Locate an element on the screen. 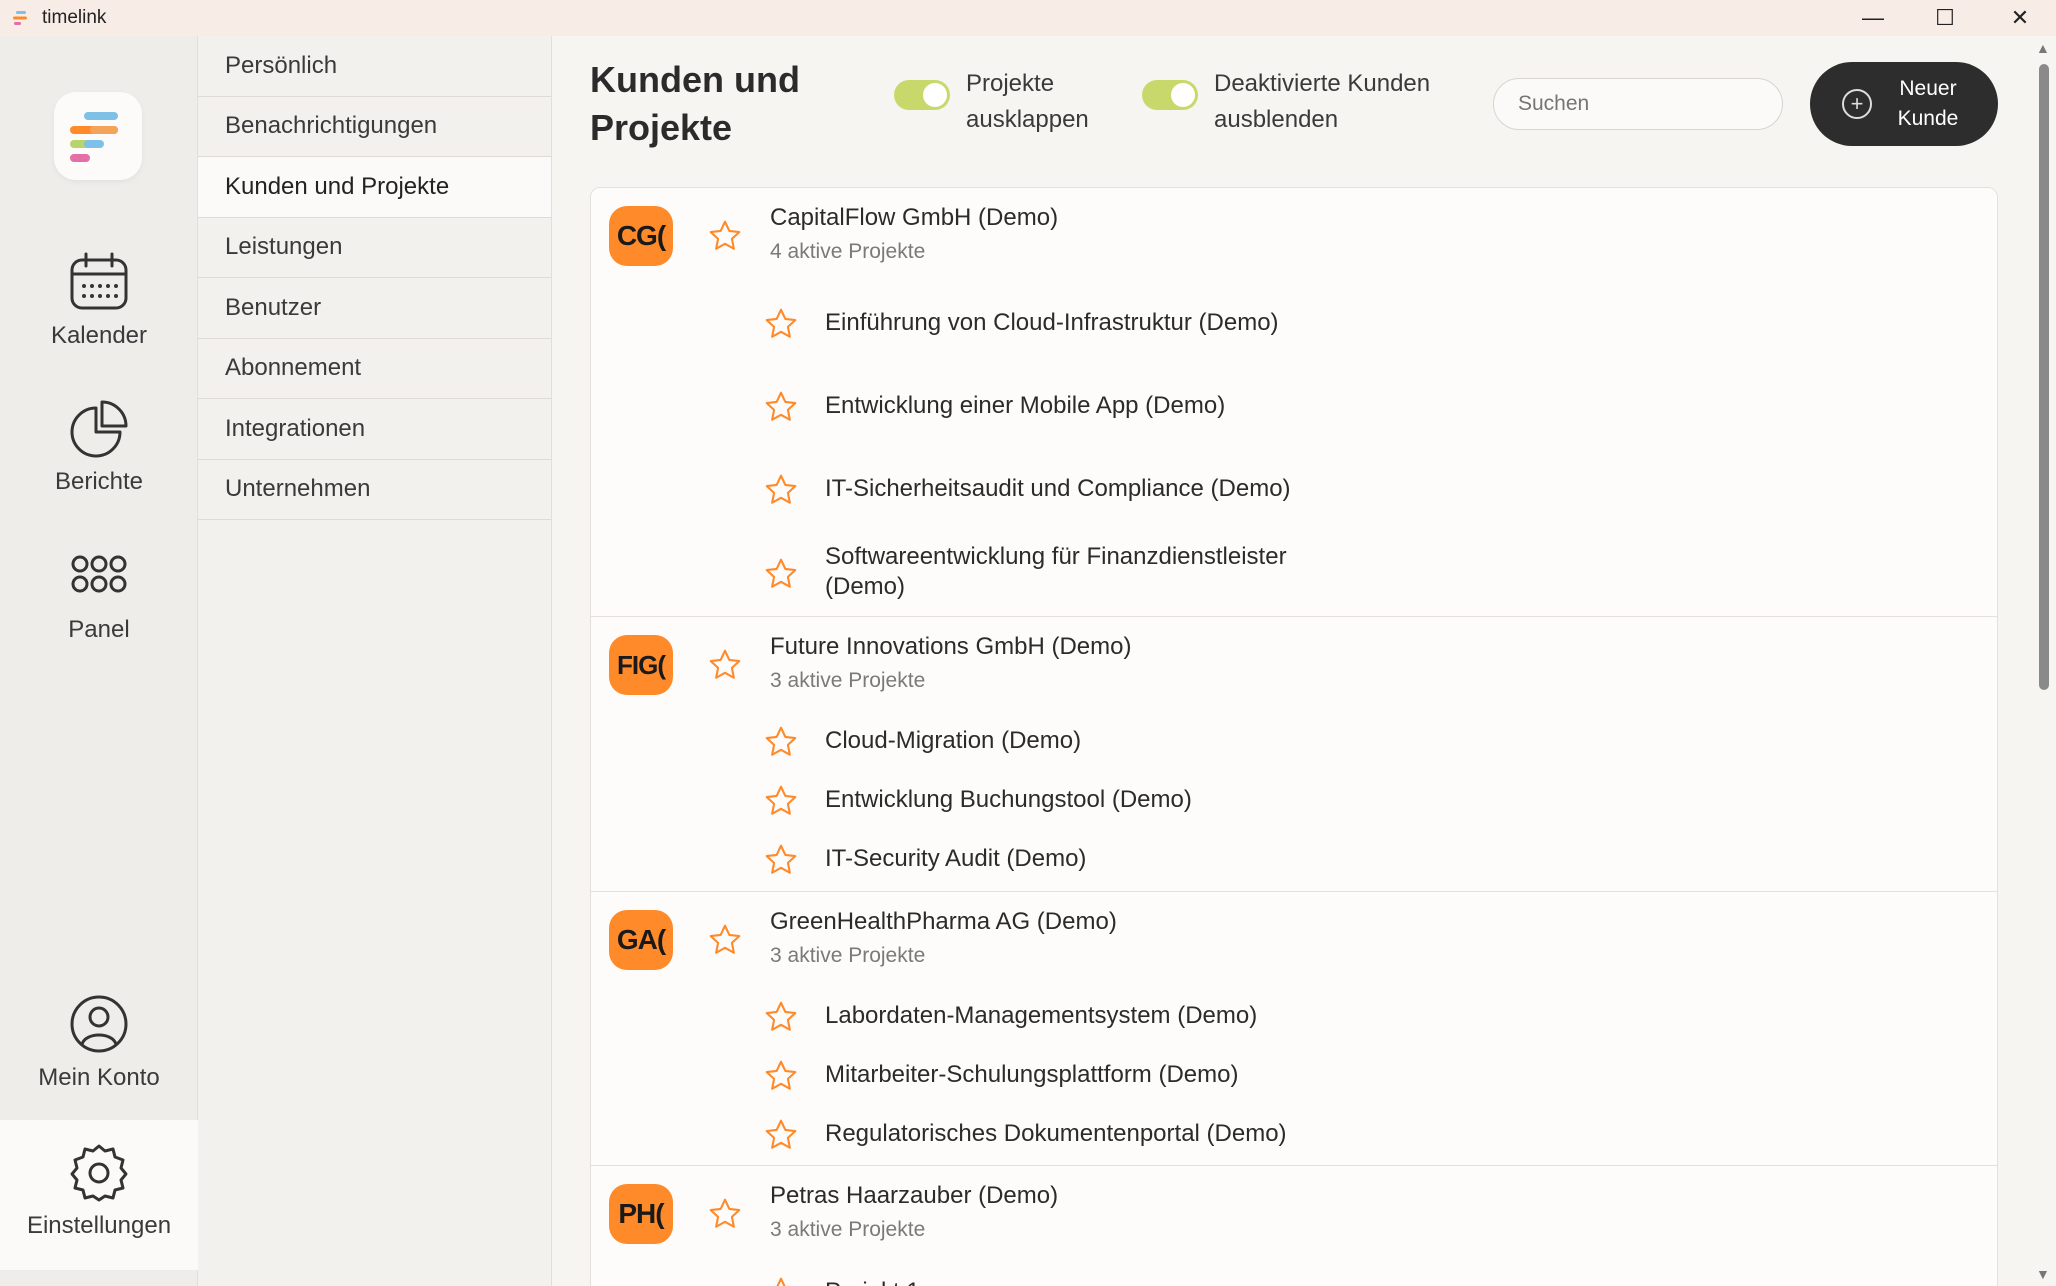 The image size is (2056, 1286). submenu-item-company: Unternehmen is located at coordinates (374, 490).